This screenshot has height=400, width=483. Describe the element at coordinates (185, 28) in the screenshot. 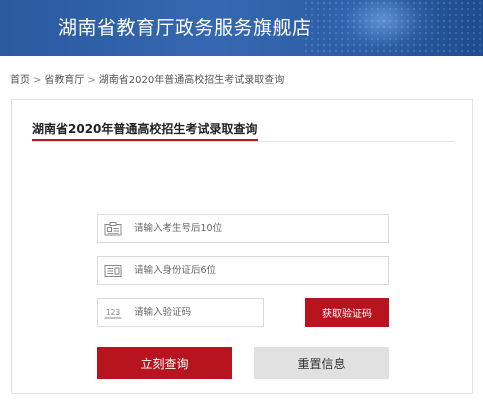

I see `page-title: 湖南省教育厅政务服务旗舰店` at that location.